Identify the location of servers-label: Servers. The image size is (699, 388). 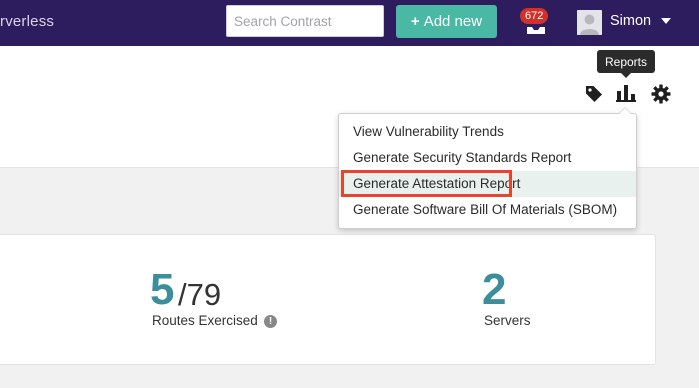
(507, 320).